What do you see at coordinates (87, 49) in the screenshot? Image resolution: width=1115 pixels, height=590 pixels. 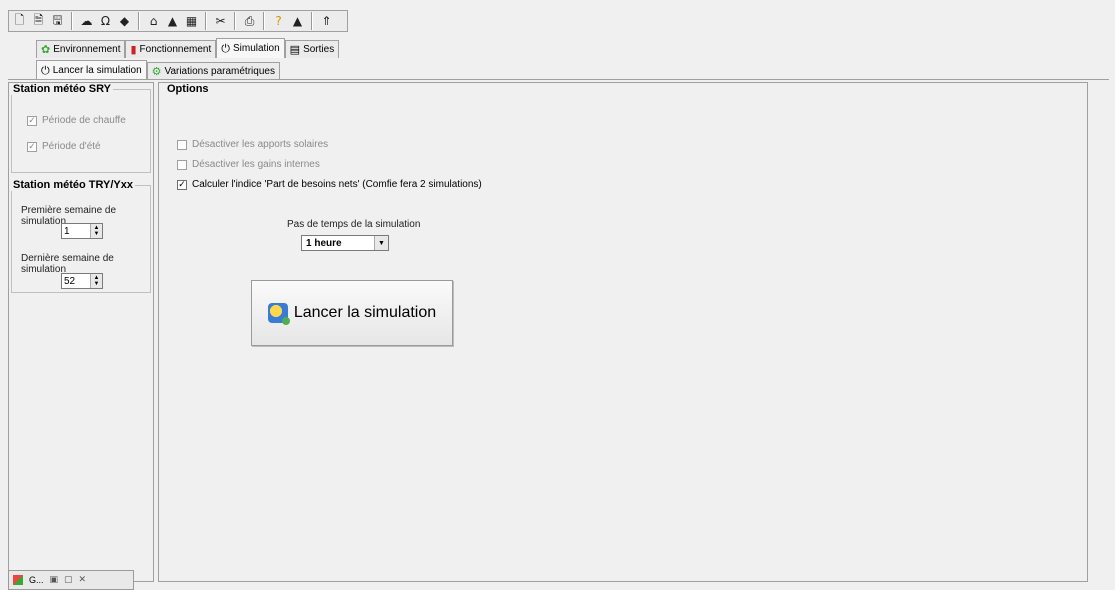 I see `tab-label: Environnement` at bounding box center [87, 49].